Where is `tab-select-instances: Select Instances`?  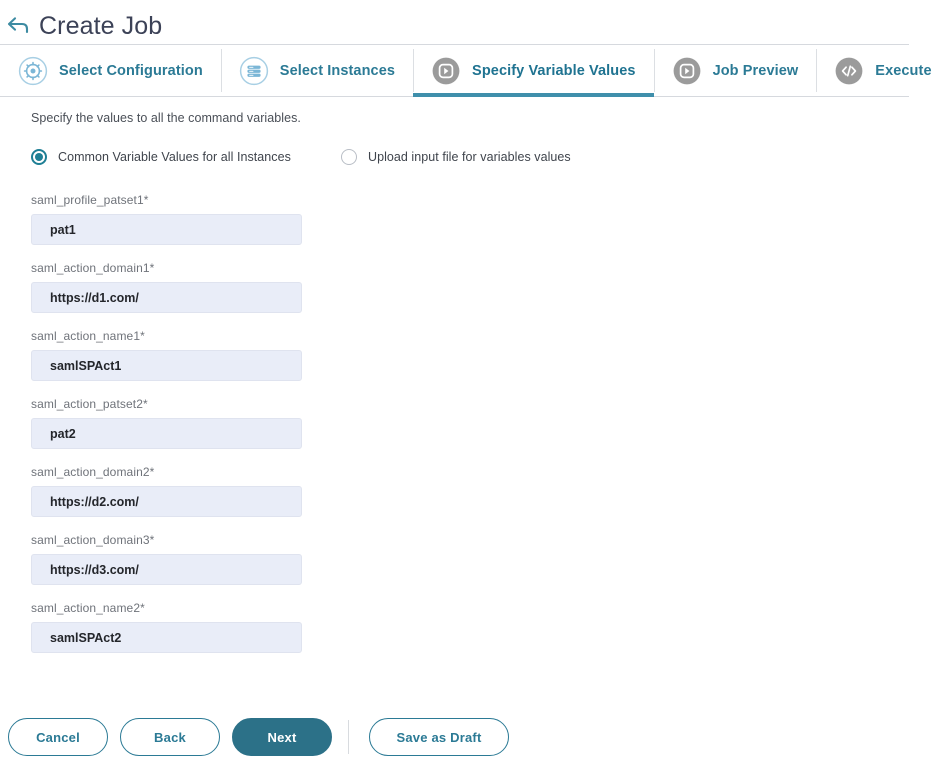
tab-select-instances: Select Instances is located at coordinates (317, 70).